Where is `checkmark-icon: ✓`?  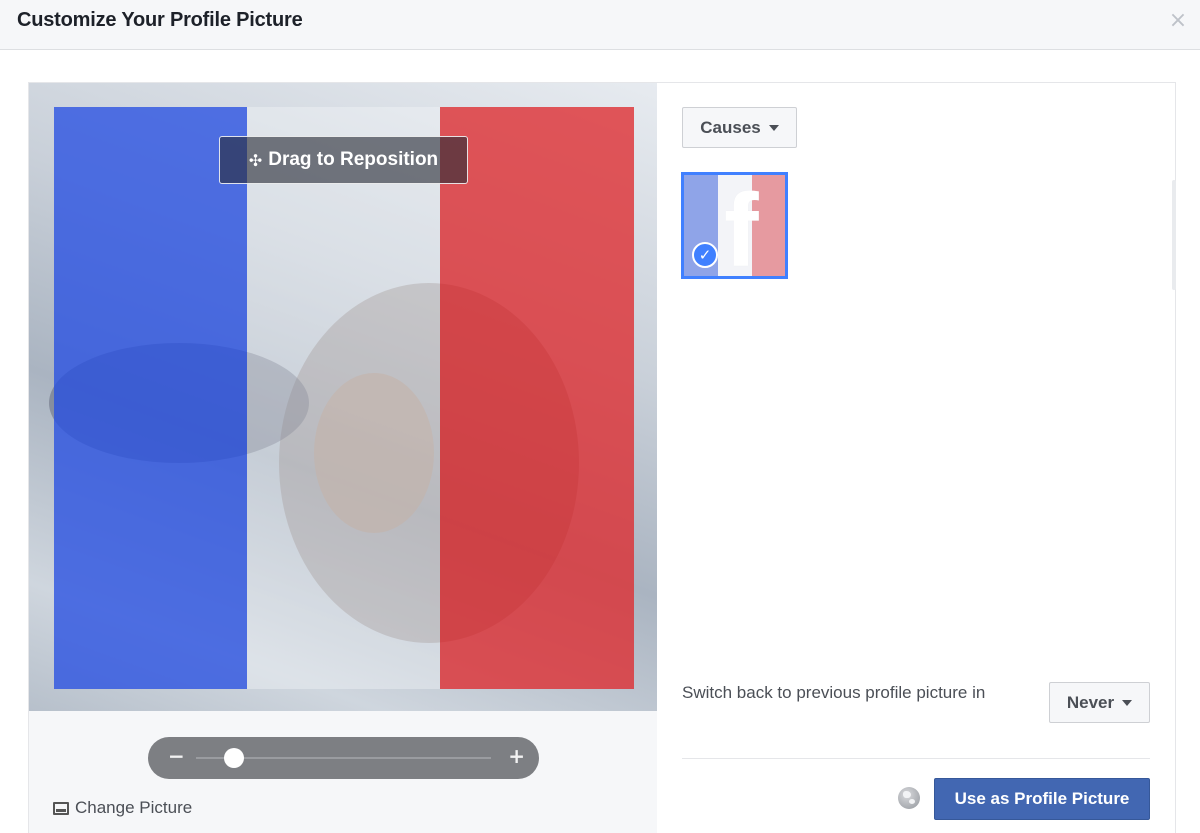
checkmark-icon: ✓ is located at coordinates (705, 255).